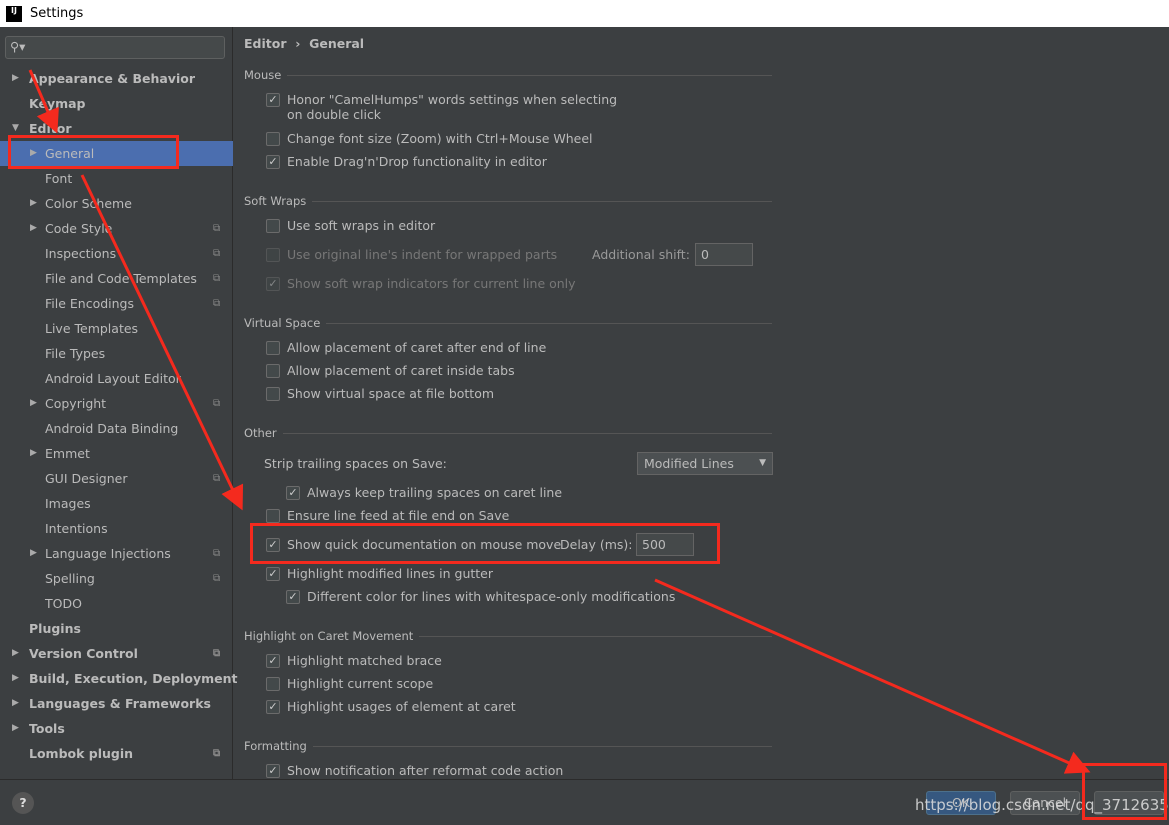  I want to click on tree-item-copyright: ▶ Copyright ⧉, so click(116, 403).